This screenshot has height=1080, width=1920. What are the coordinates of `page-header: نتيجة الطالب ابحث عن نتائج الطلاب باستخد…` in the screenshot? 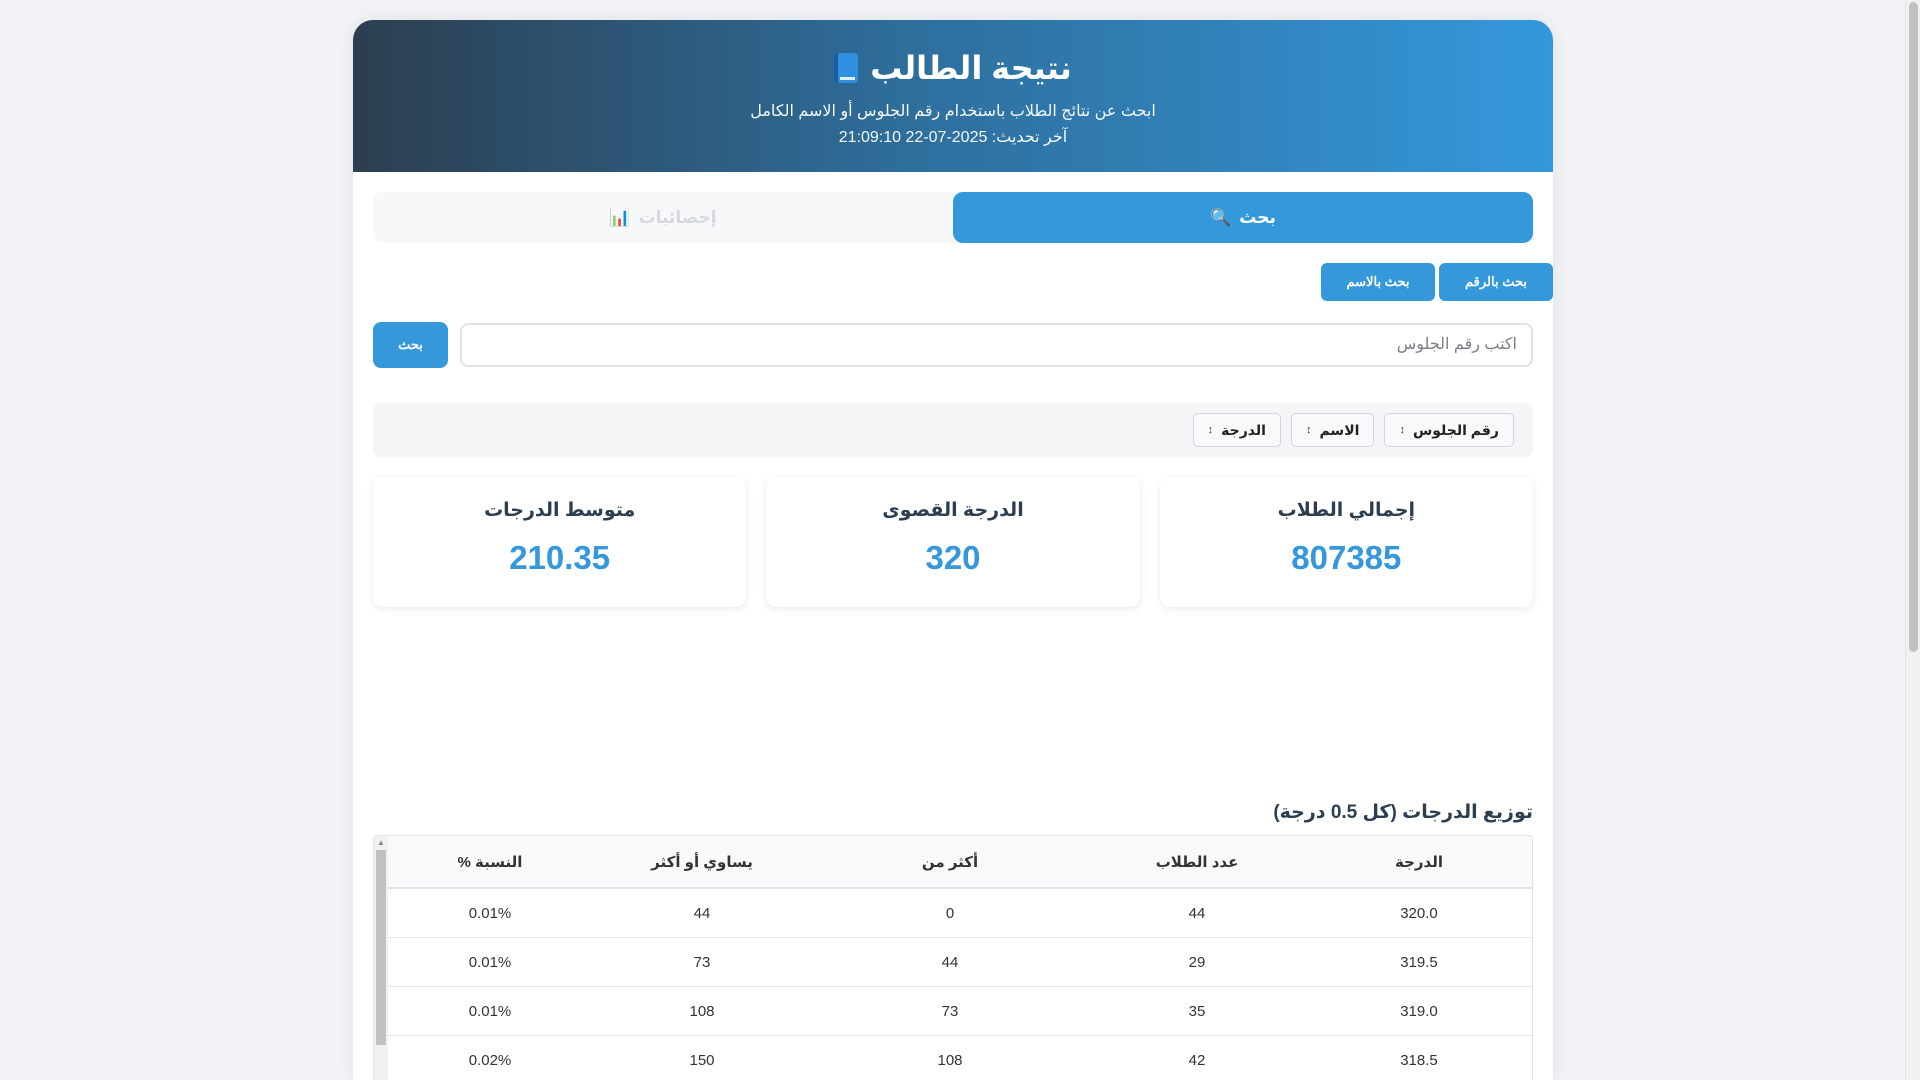 It's located at (953, 96).